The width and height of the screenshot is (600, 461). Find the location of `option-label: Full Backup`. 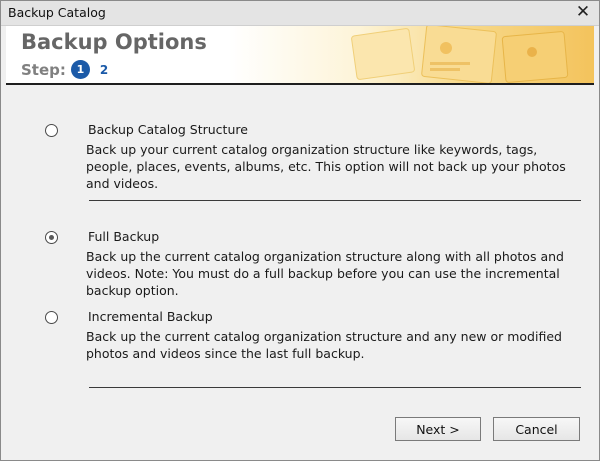

option-label: Full Backup is located at coordinates (124, 236).